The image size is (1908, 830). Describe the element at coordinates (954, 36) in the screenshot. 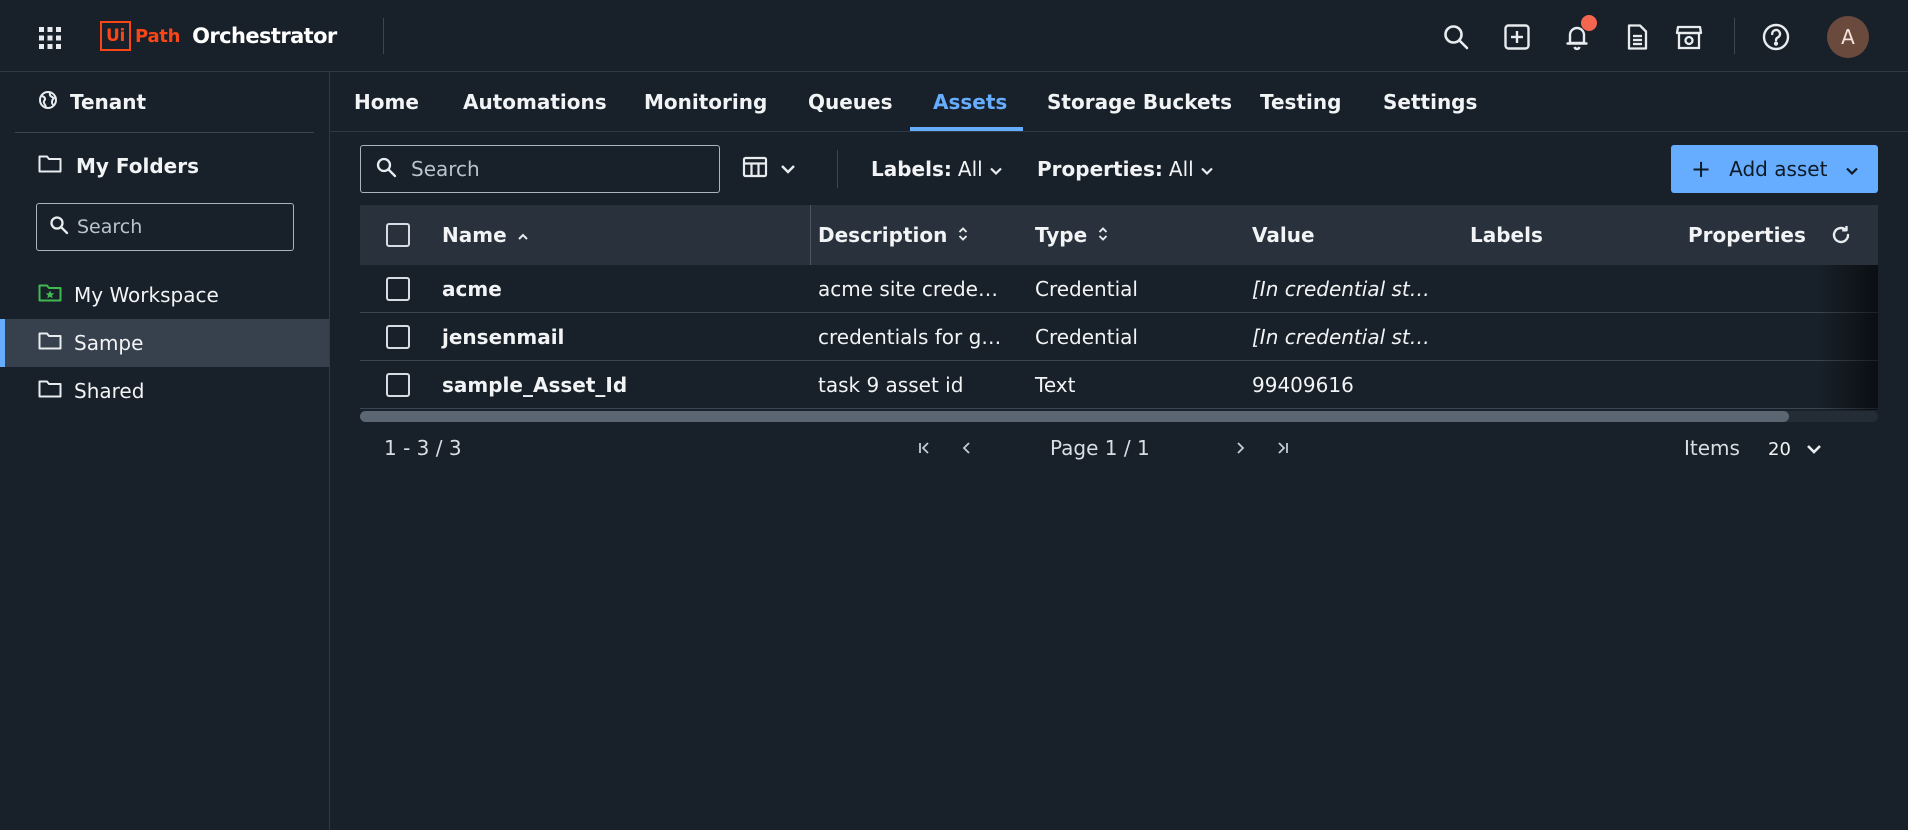

I see `top-bar: Ui Path Orchestrator A` at that location.